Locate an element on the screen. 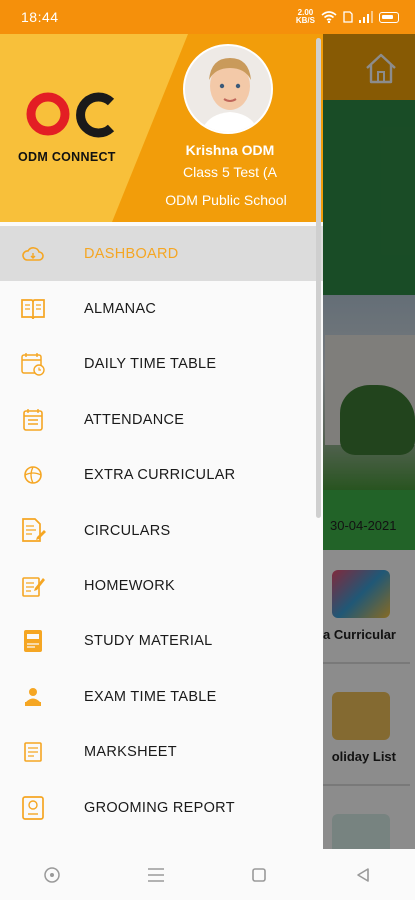  drawer-scrollbar is located at coordinates (318, 278).